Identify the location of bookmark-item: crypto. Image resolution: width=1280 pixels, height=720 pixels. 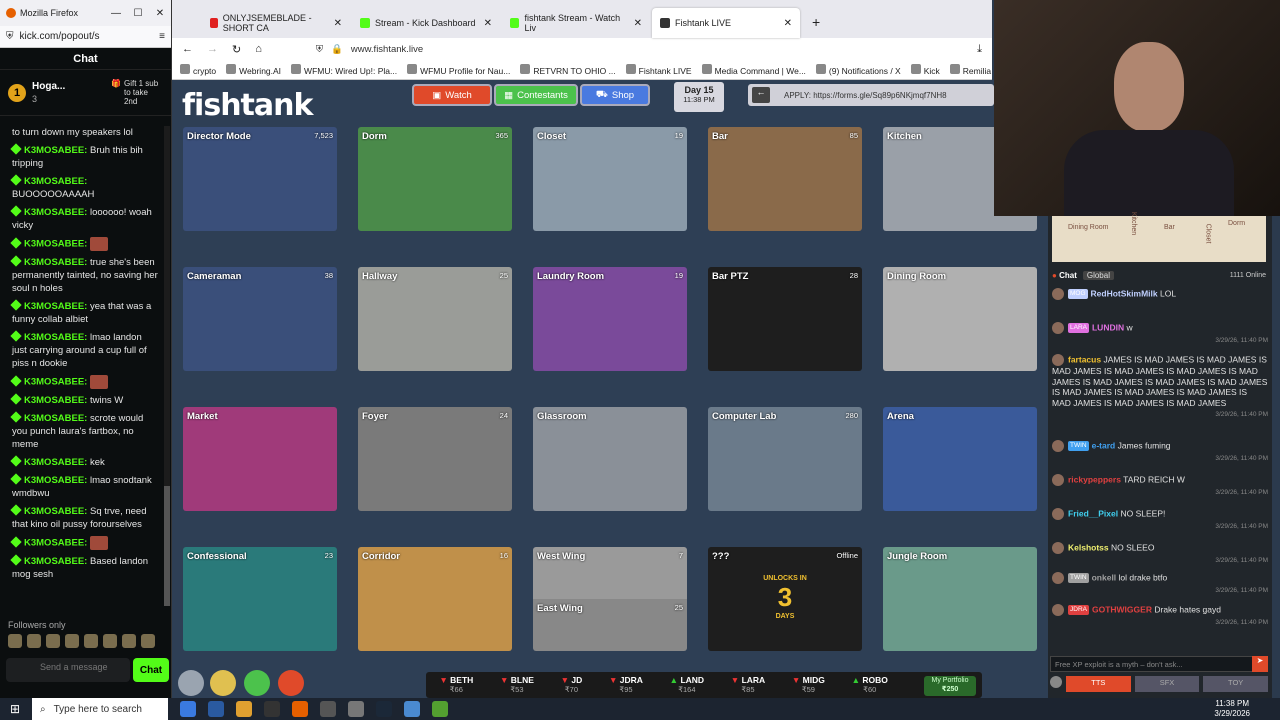
(198, 69).